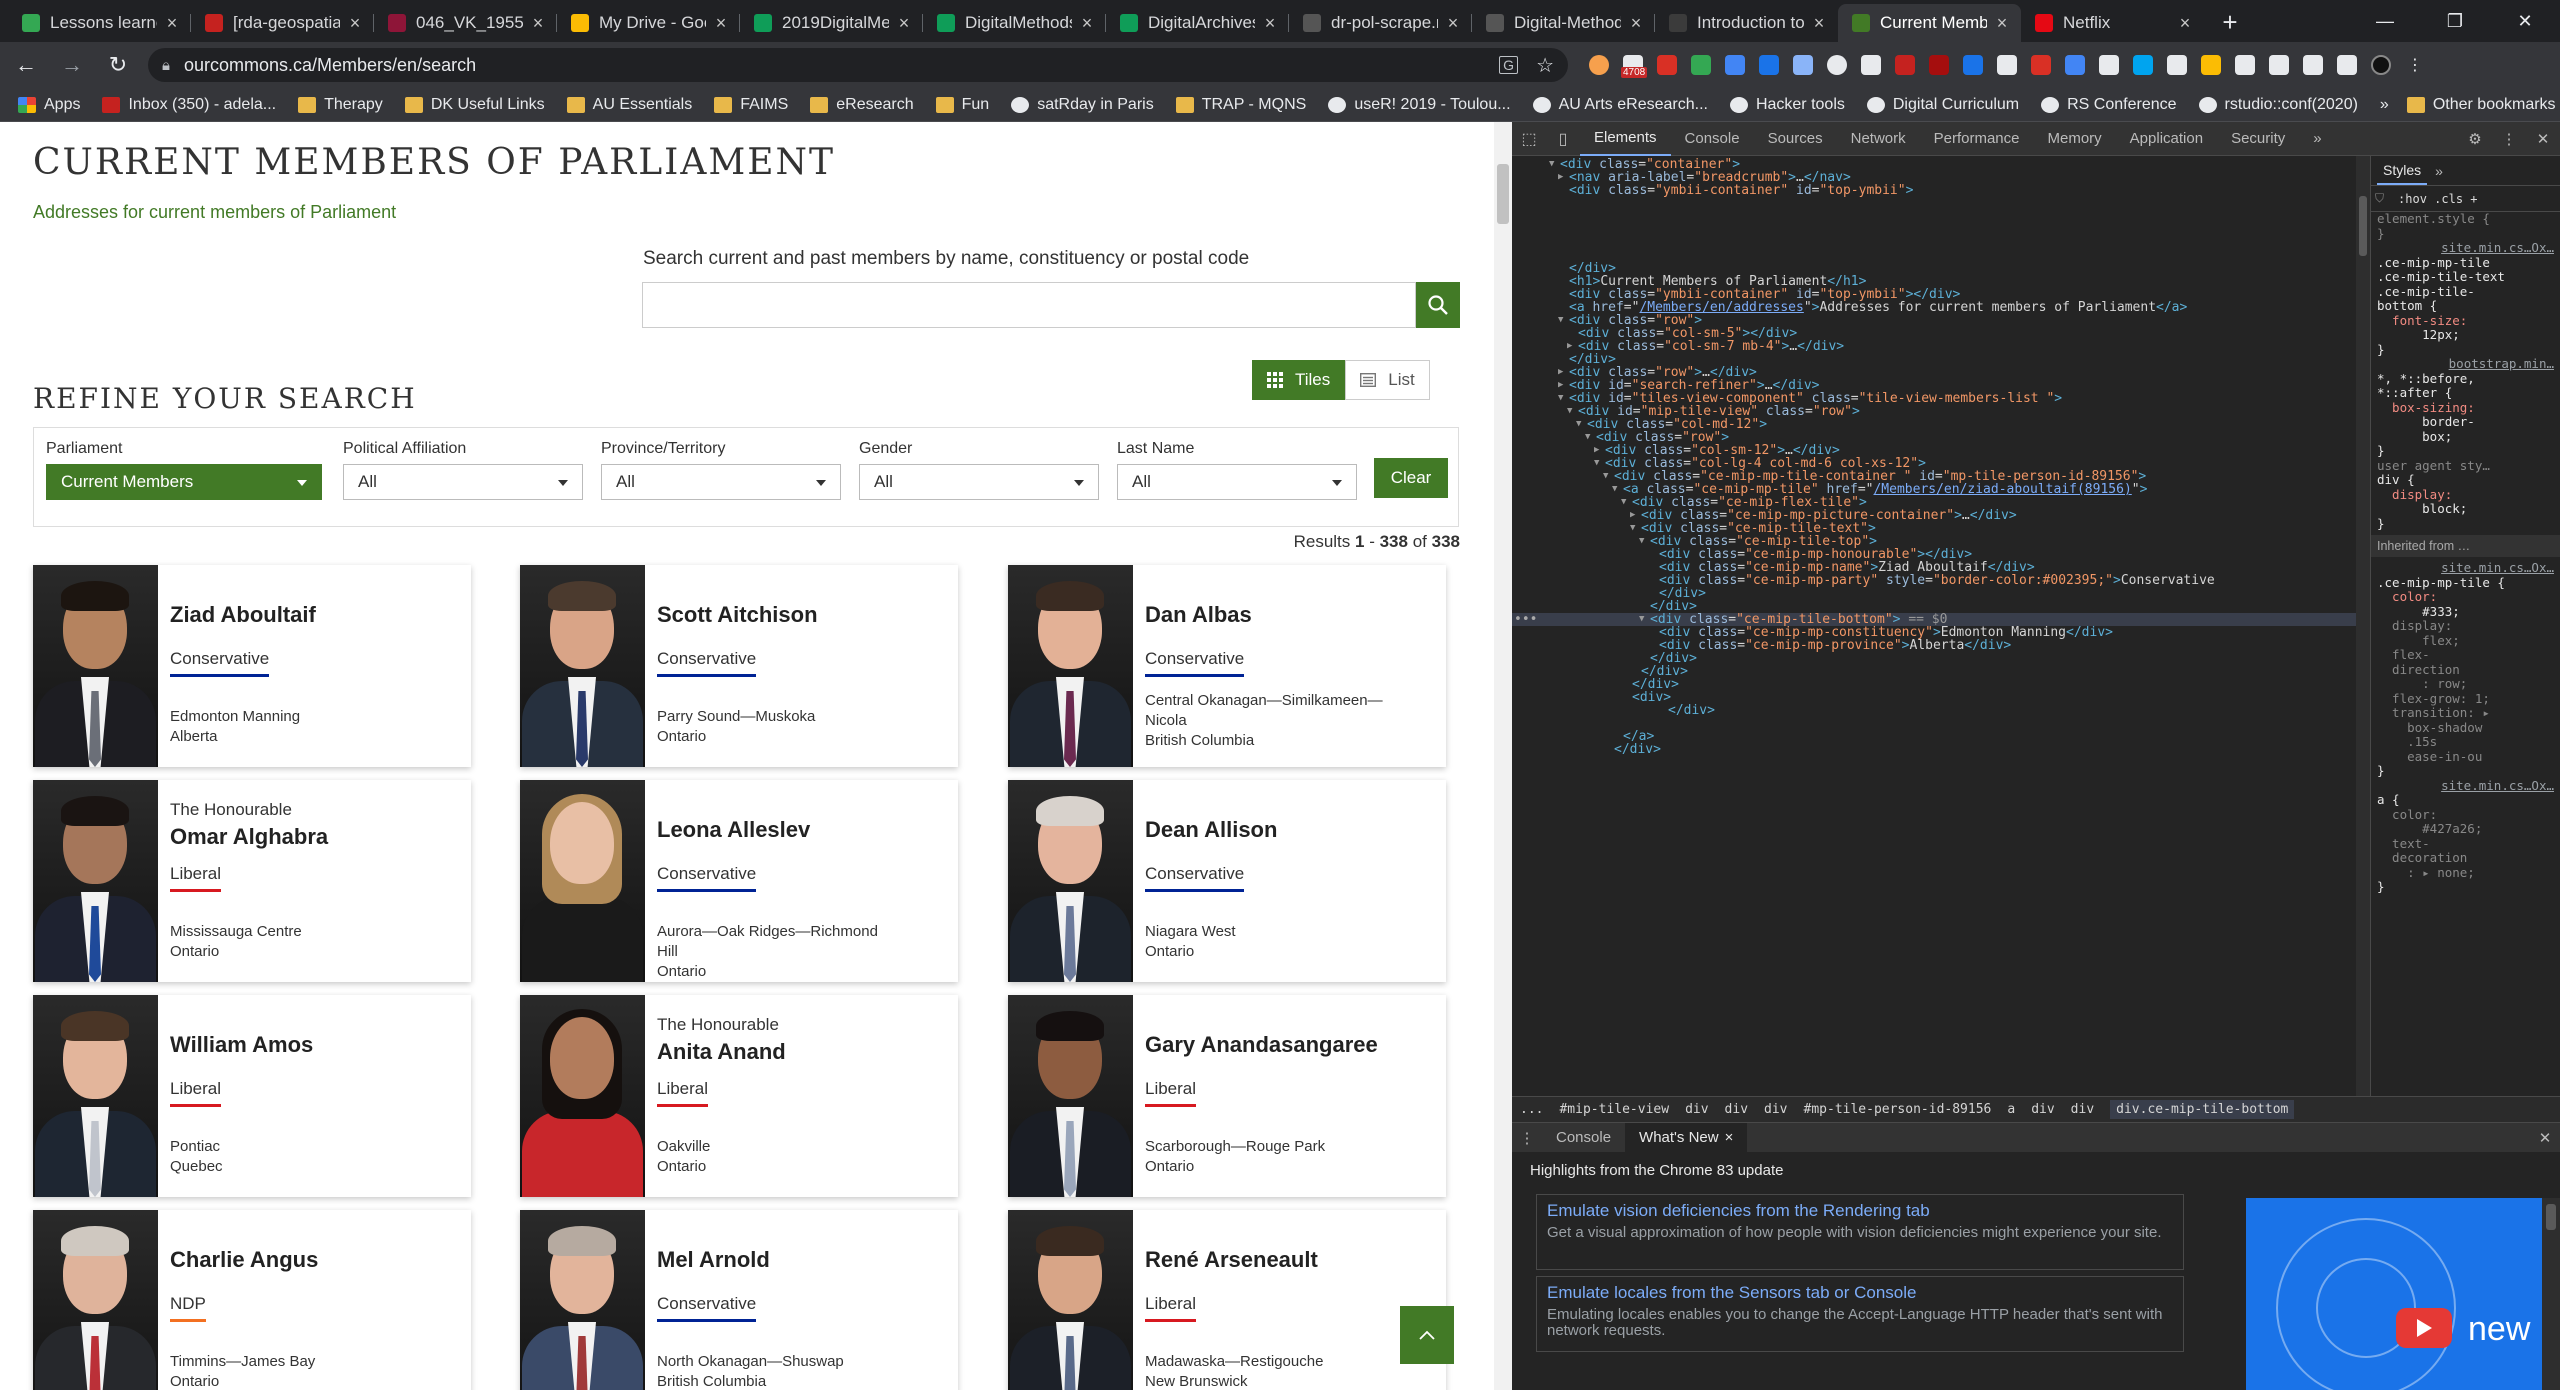 The height and width of the screenshot is (1390, 2560). I want to click on bookmark-item: TRAP - MQNS, so click(1240, 105).